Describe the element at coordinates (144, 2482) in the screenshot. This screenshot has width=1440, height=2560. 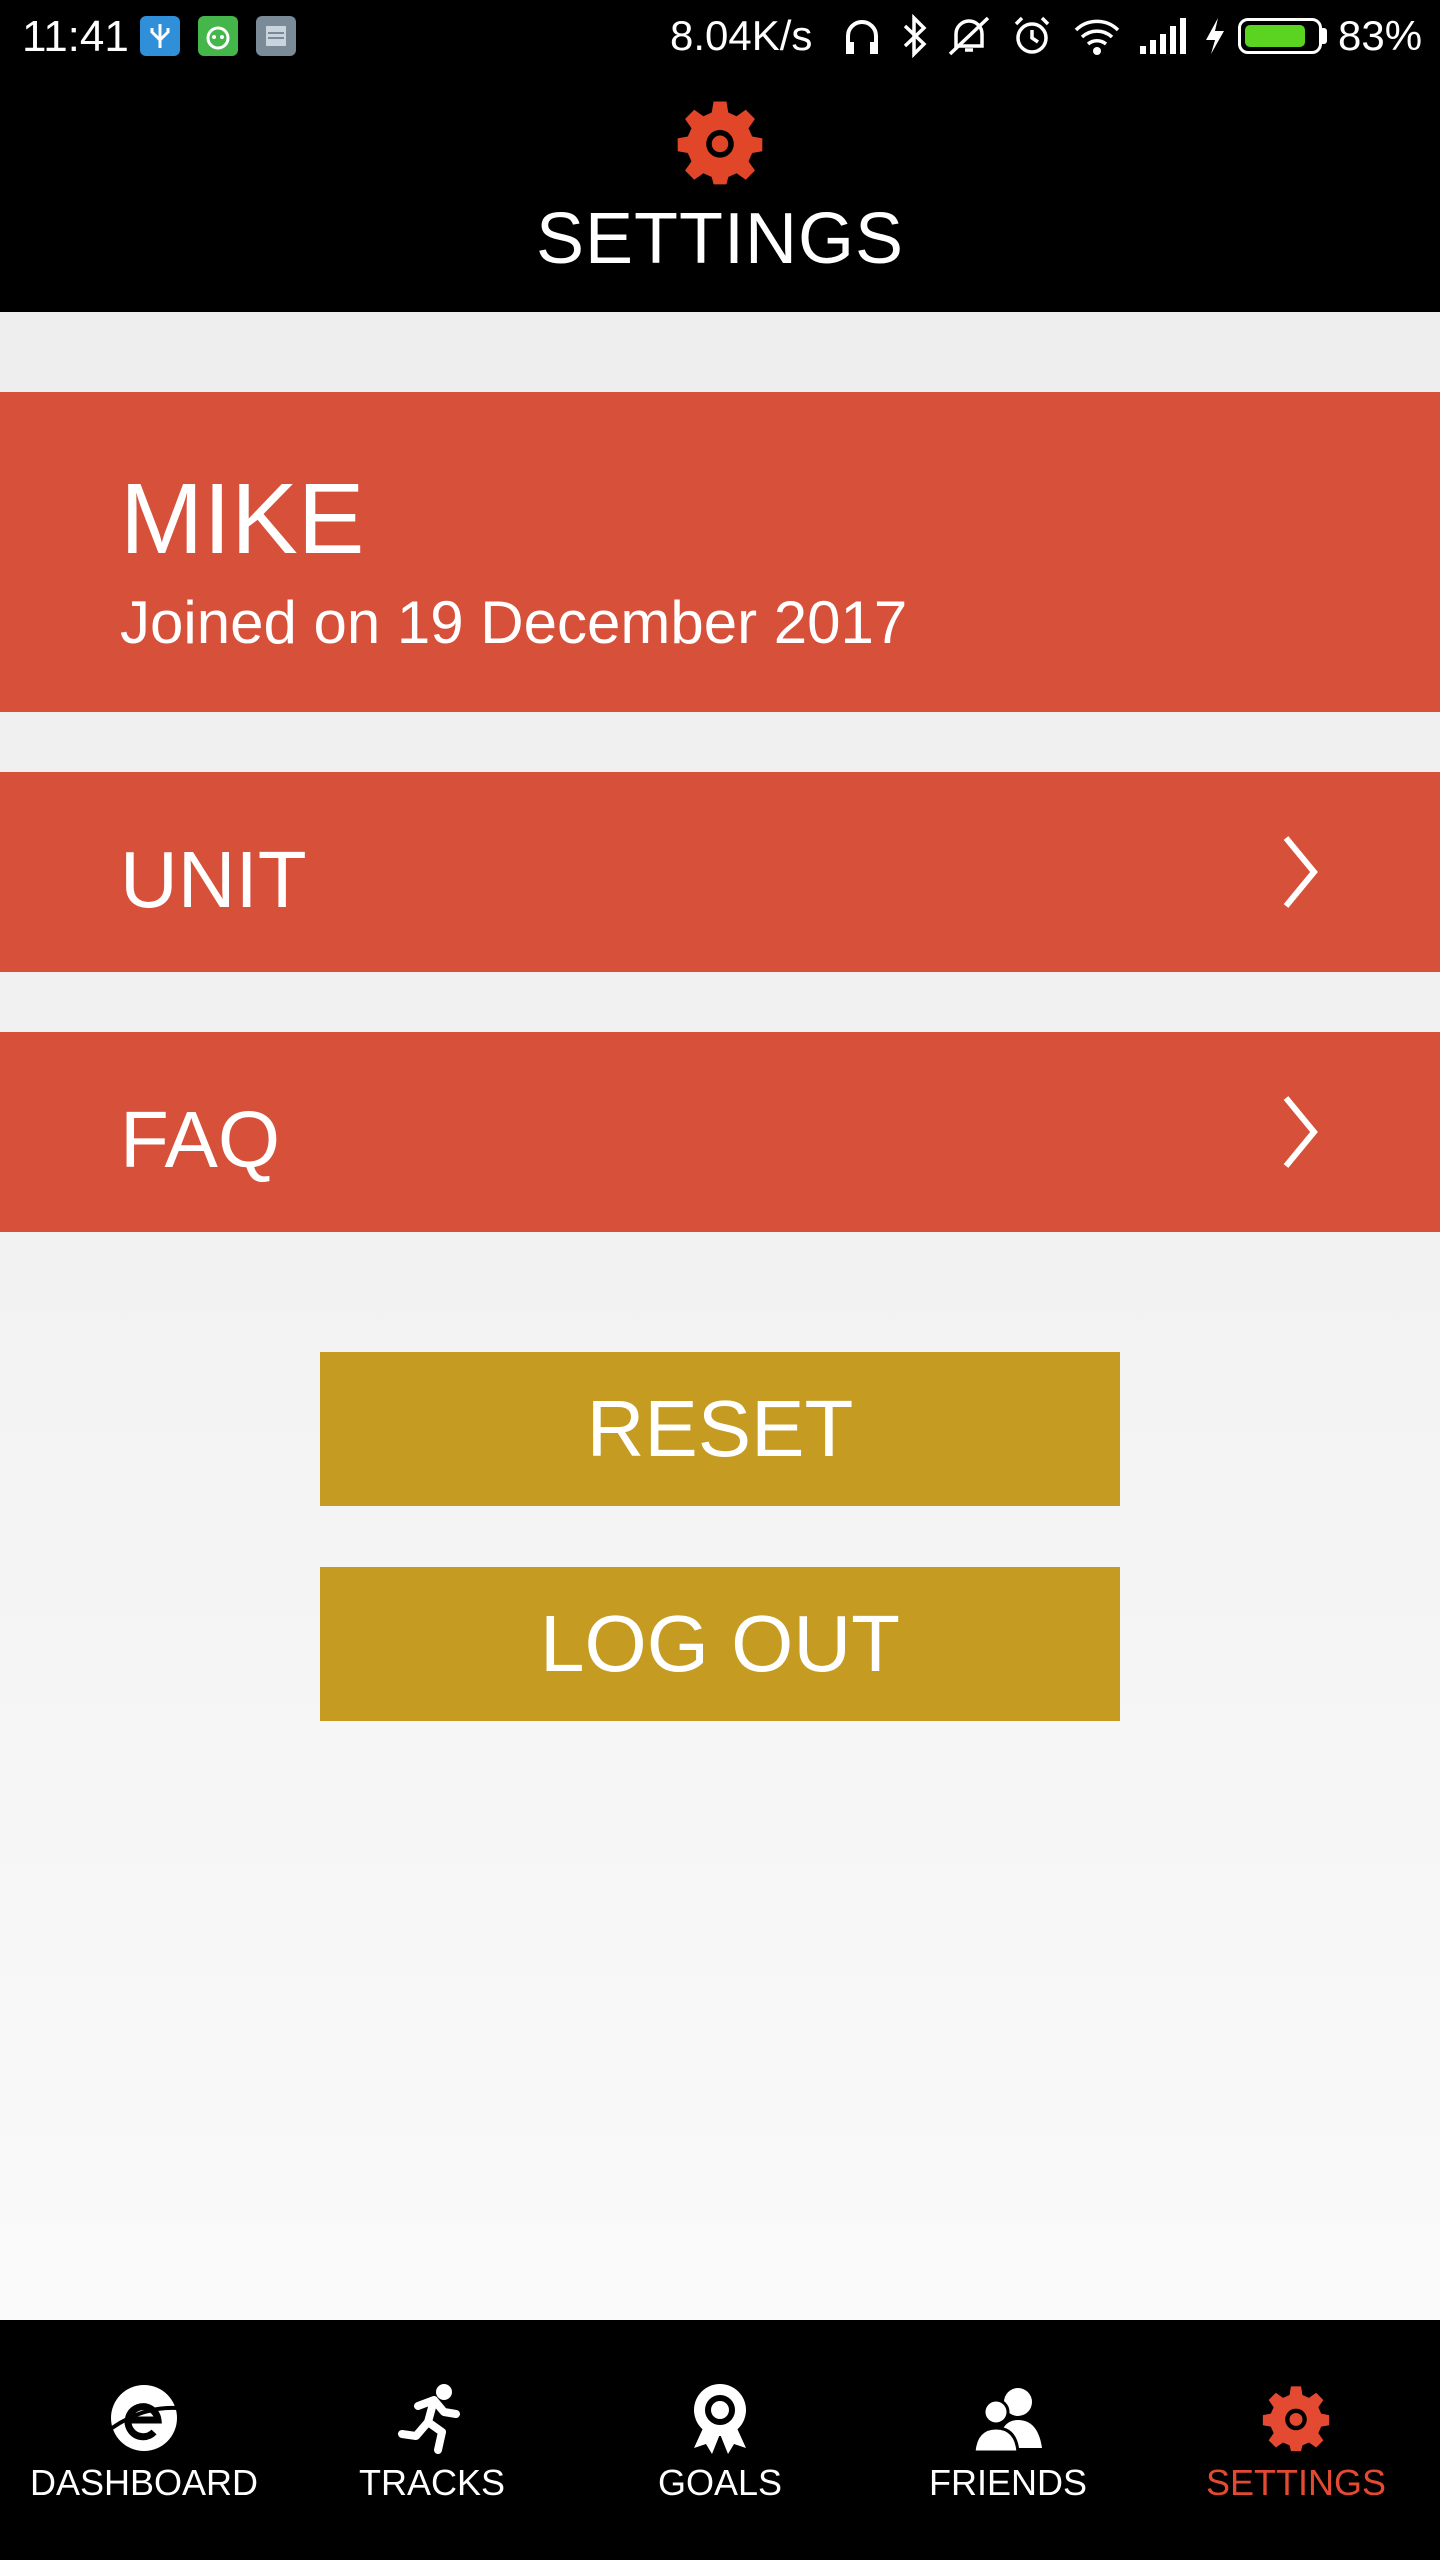
I see `nav-label: DASHBOARD` at that location.